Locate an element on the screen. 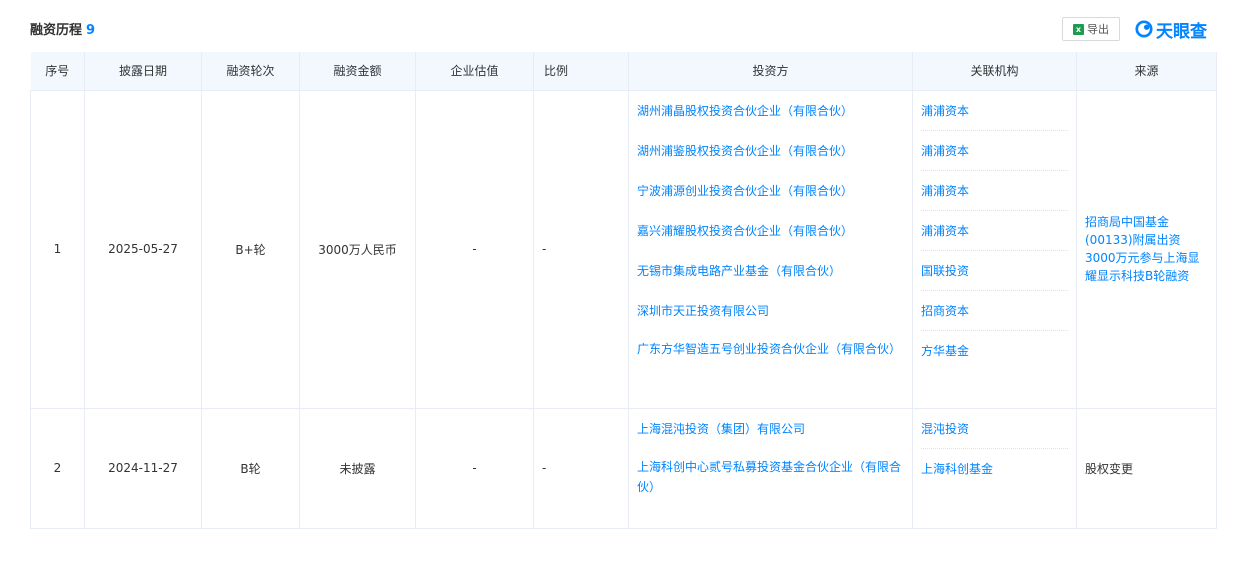 Image resolution: width=1233 pixels, height=567 pixels. col-index: 序号 is located at coordinates (57, 71).